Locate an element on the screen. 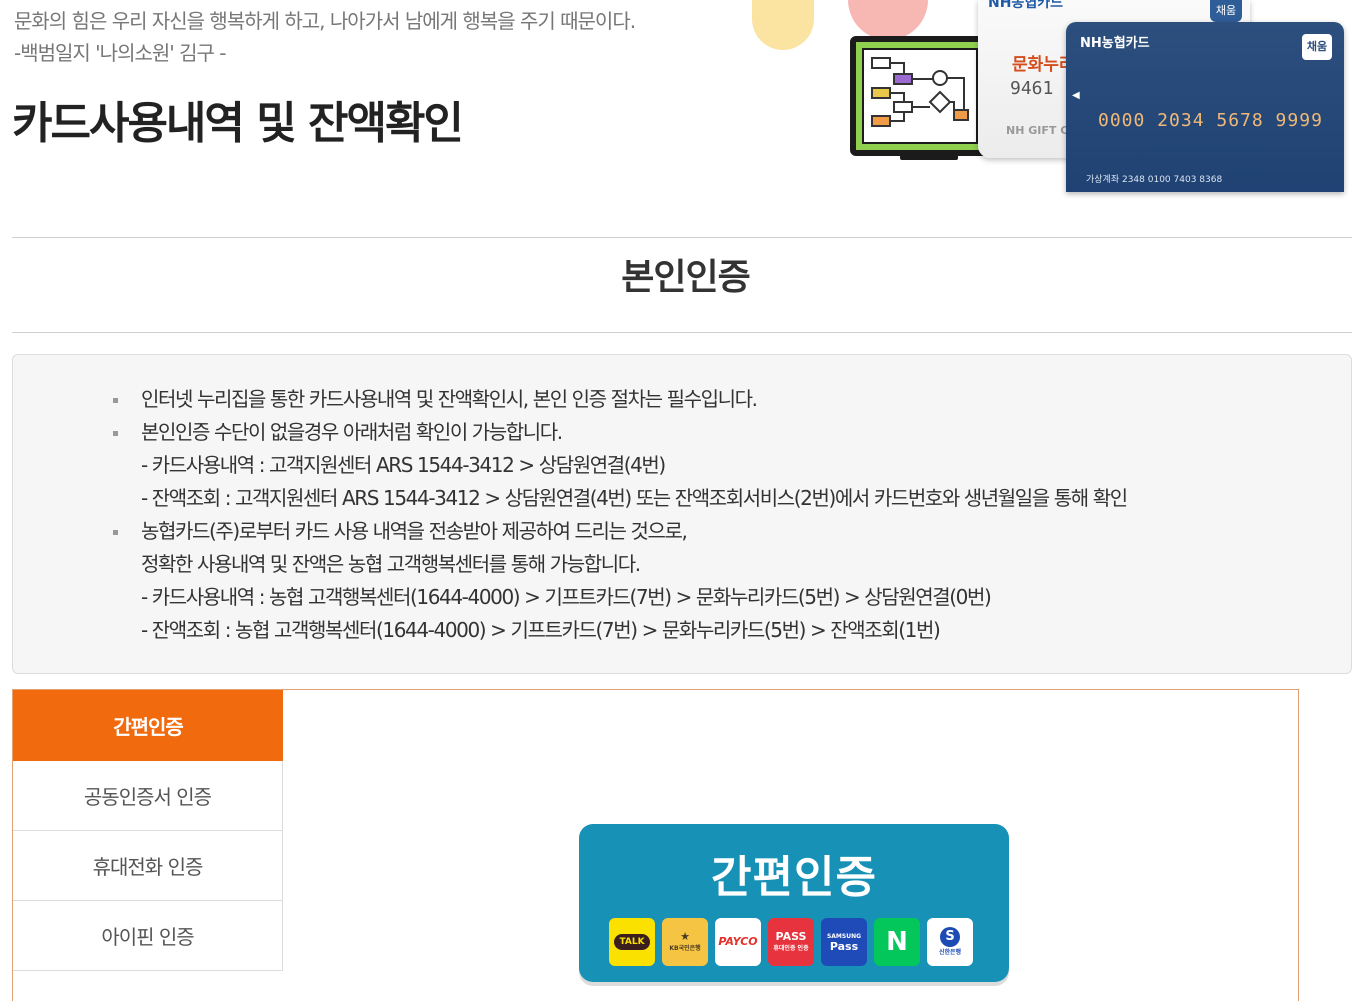 This screenshot has width=1371, height=1001. tab-ipin-auth: 아이핀 인증 is located at coordinates (148, 936).